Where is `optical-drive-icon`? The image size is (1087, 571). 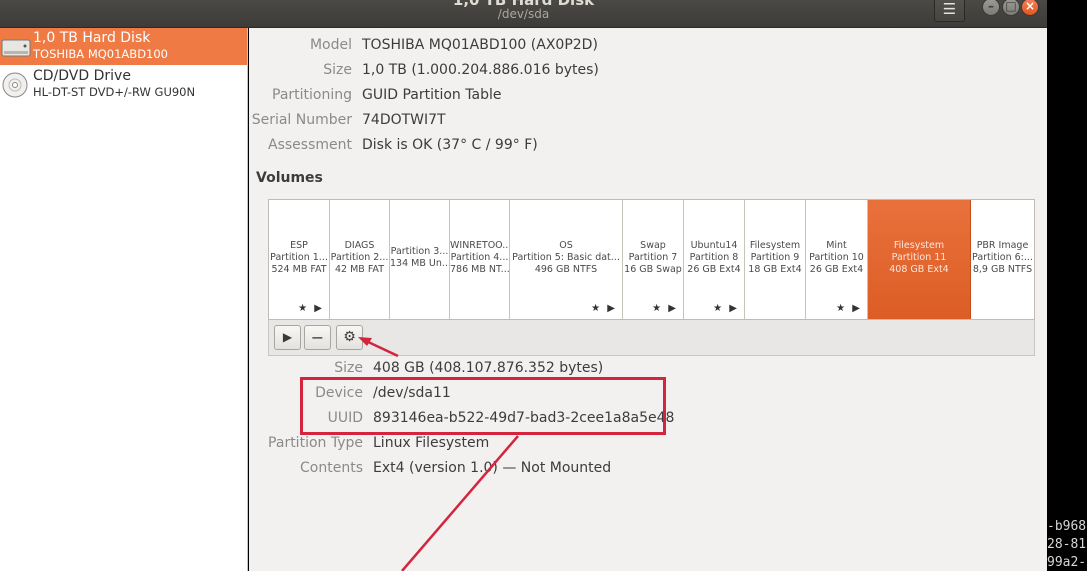
optical-drive-icon is located at coordinates (15, 85).